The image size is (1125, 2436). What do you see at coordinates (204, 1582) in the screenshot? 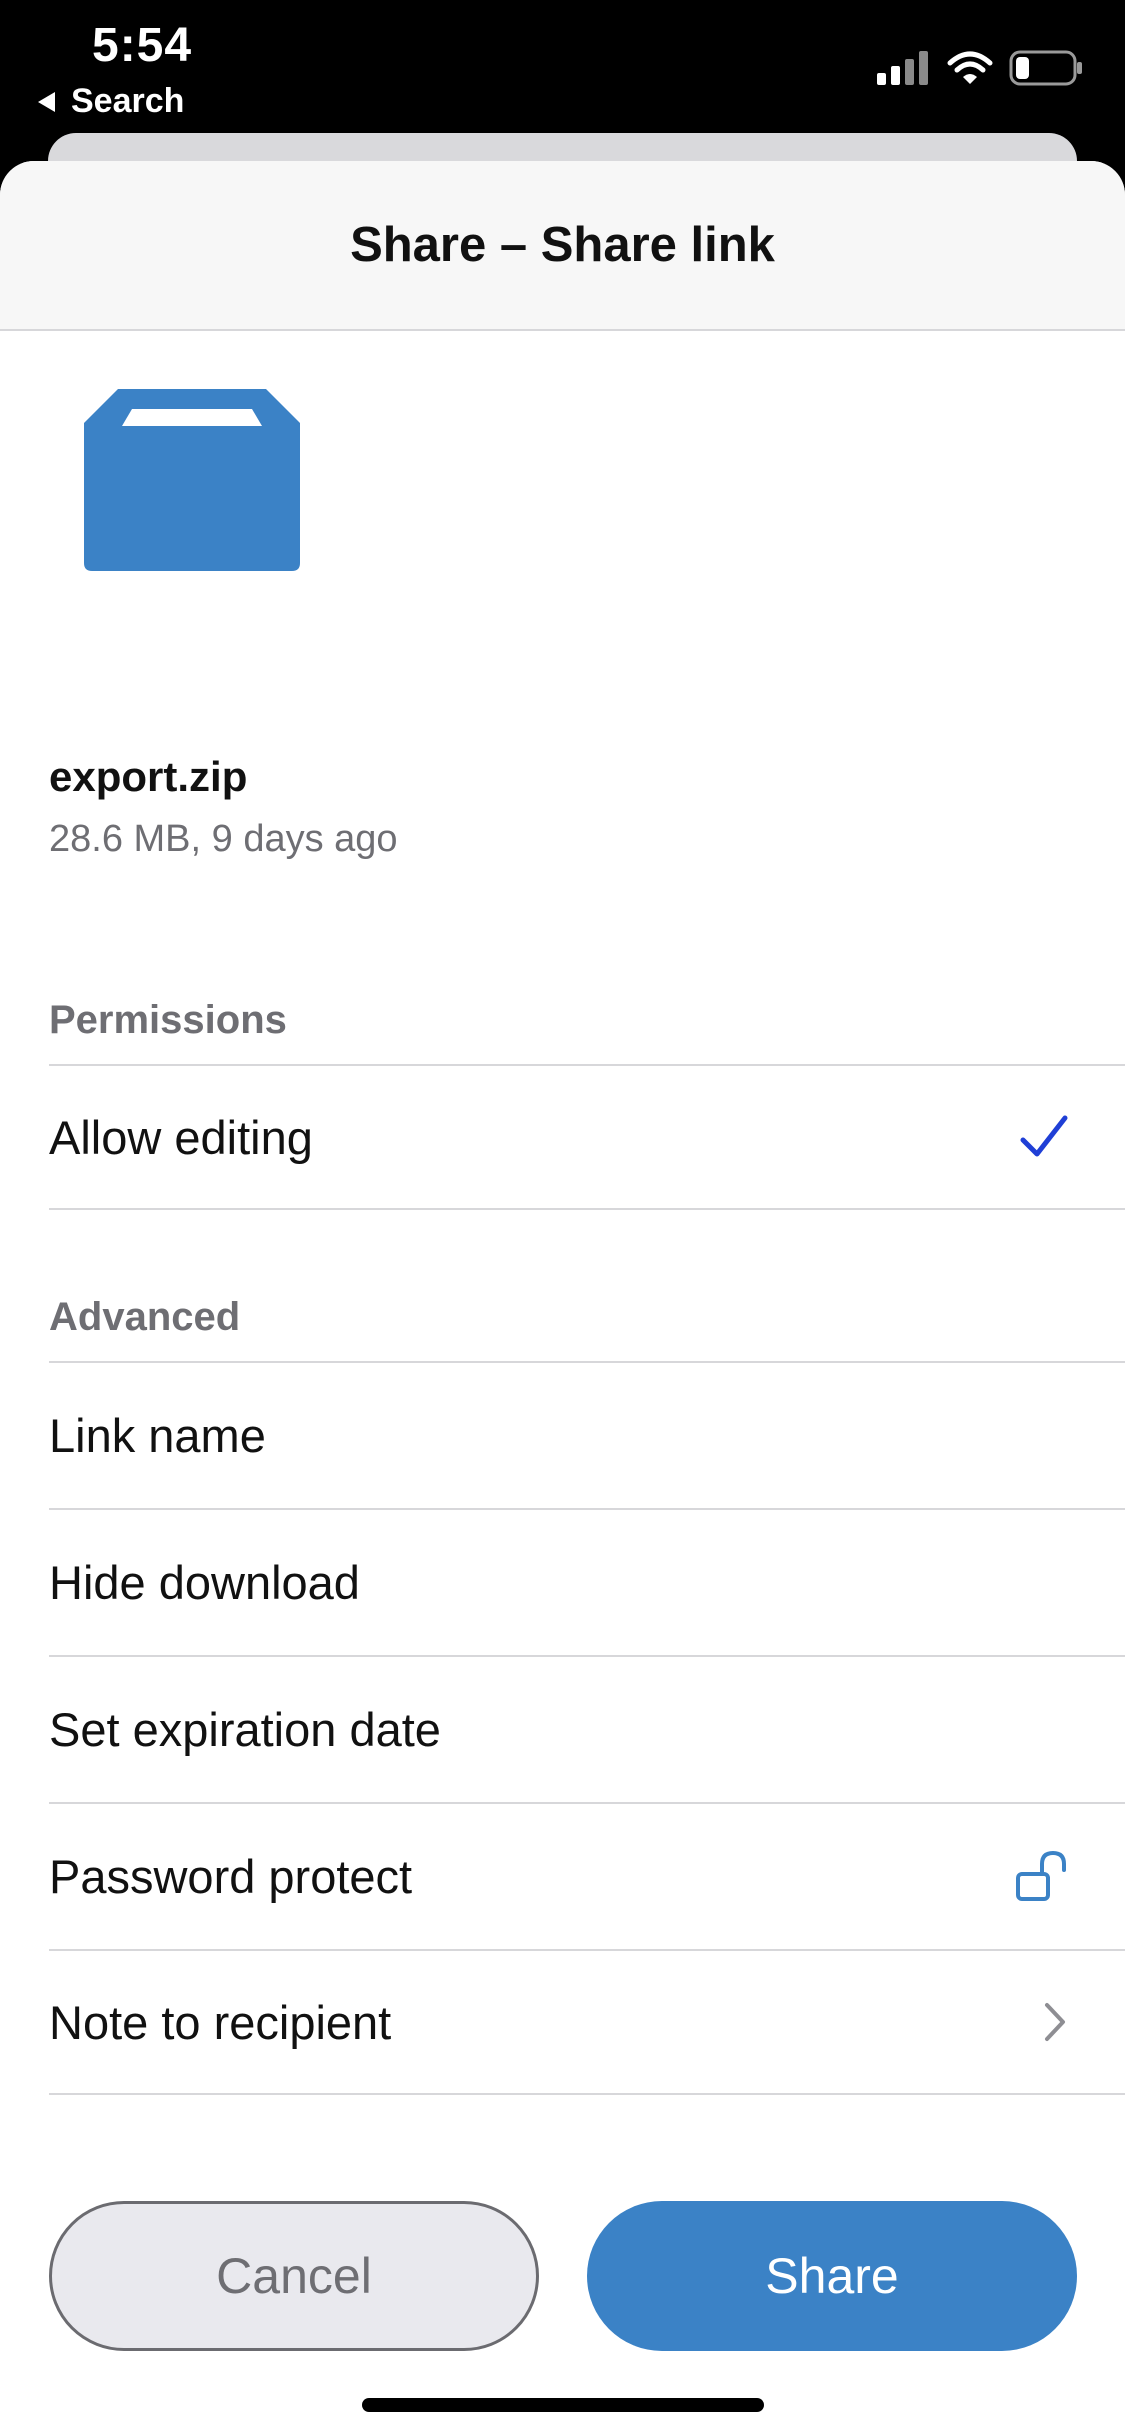
I see `hide-download-label: Hide download` at bounding box center [204, 1582].